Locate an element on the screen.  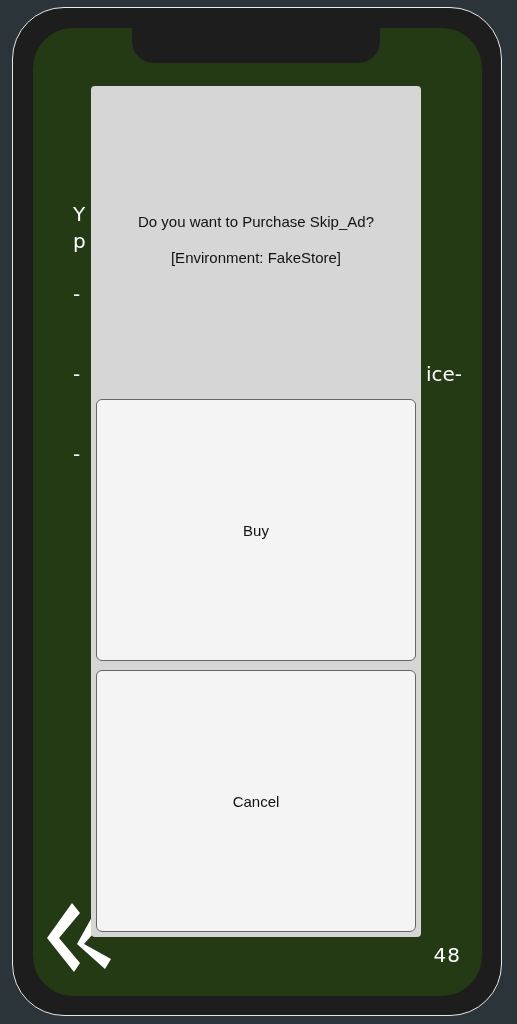
environment-label: [Environment: FakeStore] is located at coordinates (256, 258).